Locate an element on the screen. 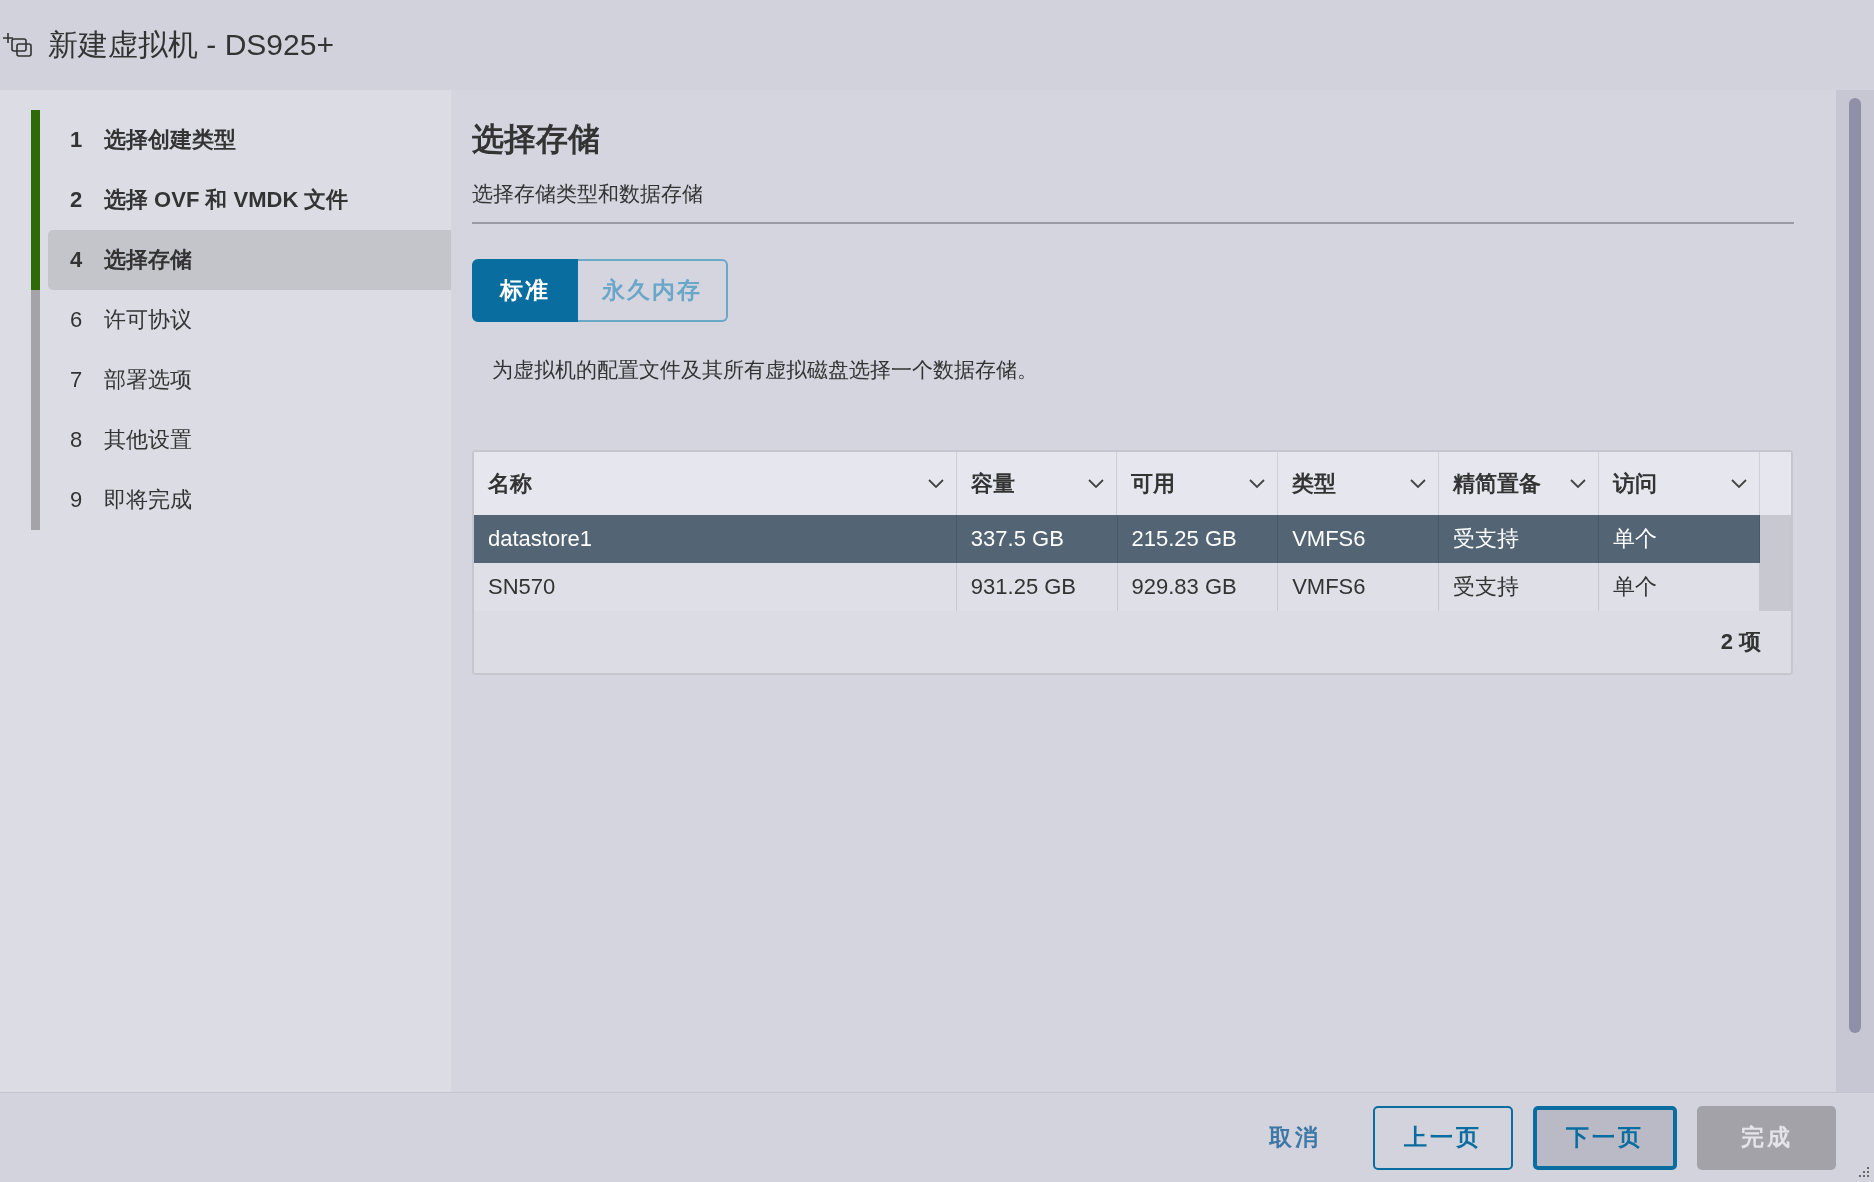 The height and width of the screenshot is (1182, 1874). description-text: 为虚拟机的配置文件及其所有虚拟磁盘选择一个数据存储。 is located at coordinates (765, 370).